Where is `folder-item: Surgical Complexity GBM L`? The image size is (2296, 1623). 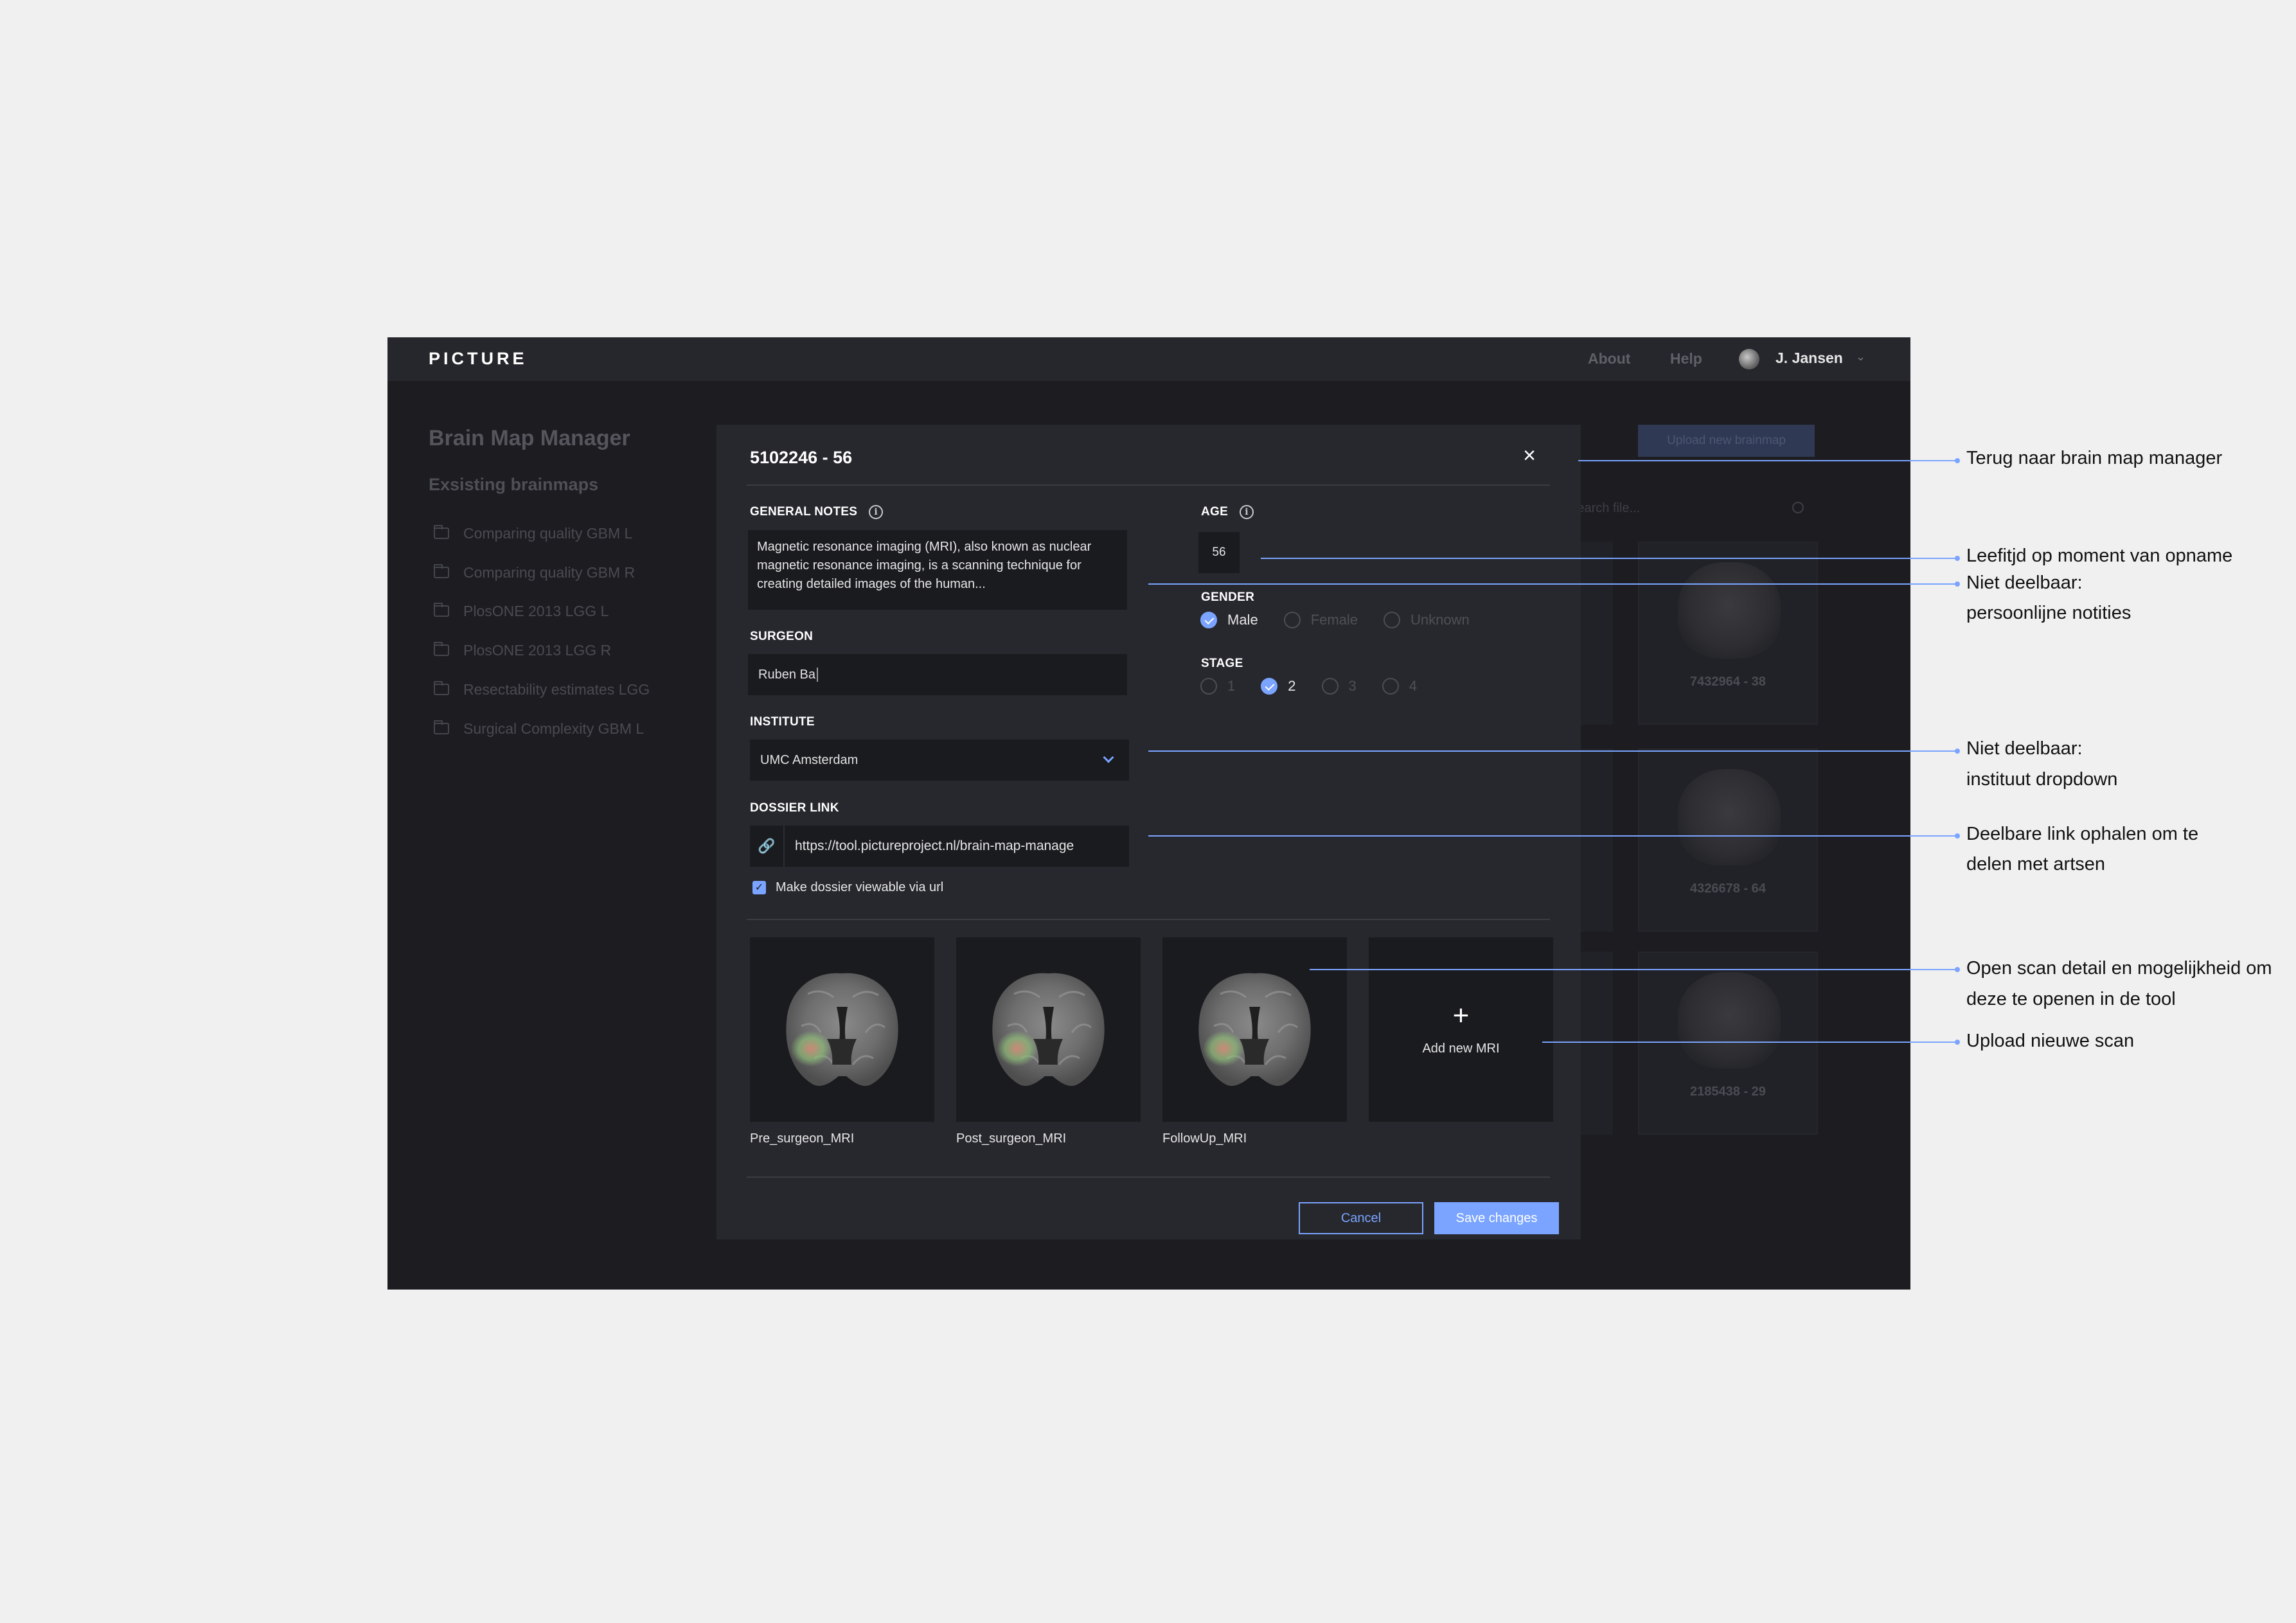 folder-item: Surgical Complexity GBM L is located at coordinates (539, 729).